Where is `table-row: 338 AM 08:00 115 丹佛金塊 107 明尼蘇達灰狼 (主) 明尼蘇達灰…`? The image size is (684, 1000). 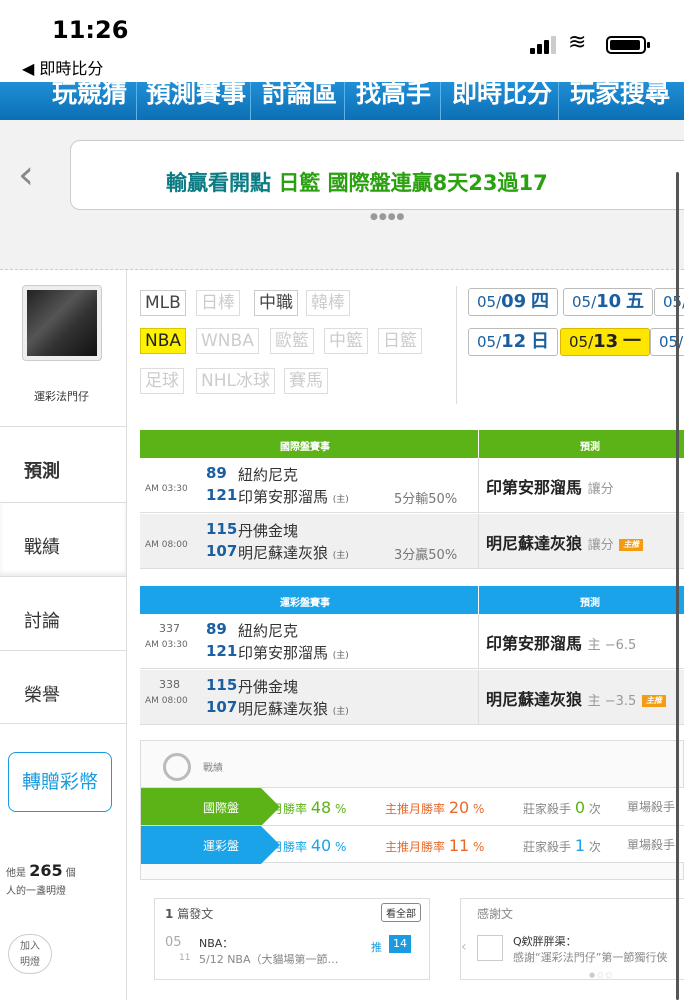 table-row: 338 AM 08:00 115 丹佛金塊 107 明尼蘇達灰狼 (主) 明尼蘇達灰… is located at coordinates (412, 697).